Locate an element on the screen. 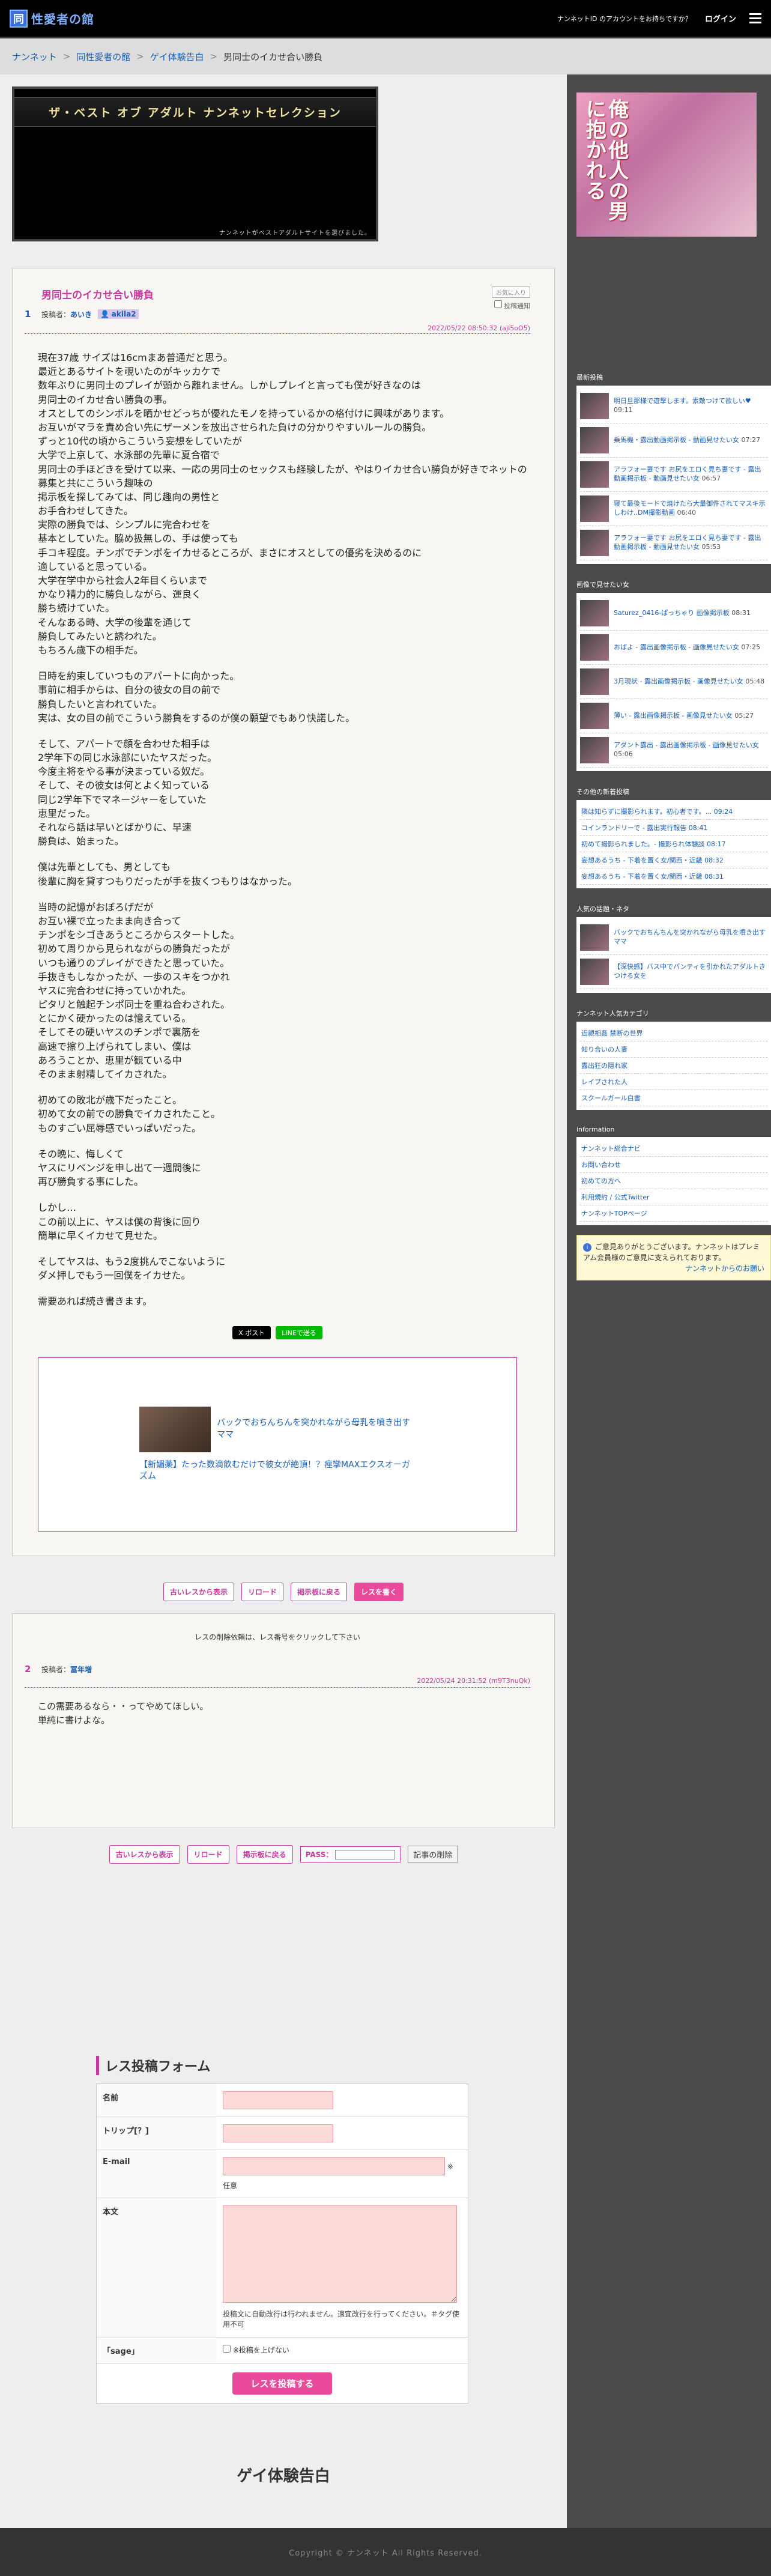 The image size is (771, 2576). ad-link-2: 【新媚薬】たった数滴飲むだけで彼女が絶頂！？痙攣MAXエクスオーガズム is located at coordinates (277, 1471).